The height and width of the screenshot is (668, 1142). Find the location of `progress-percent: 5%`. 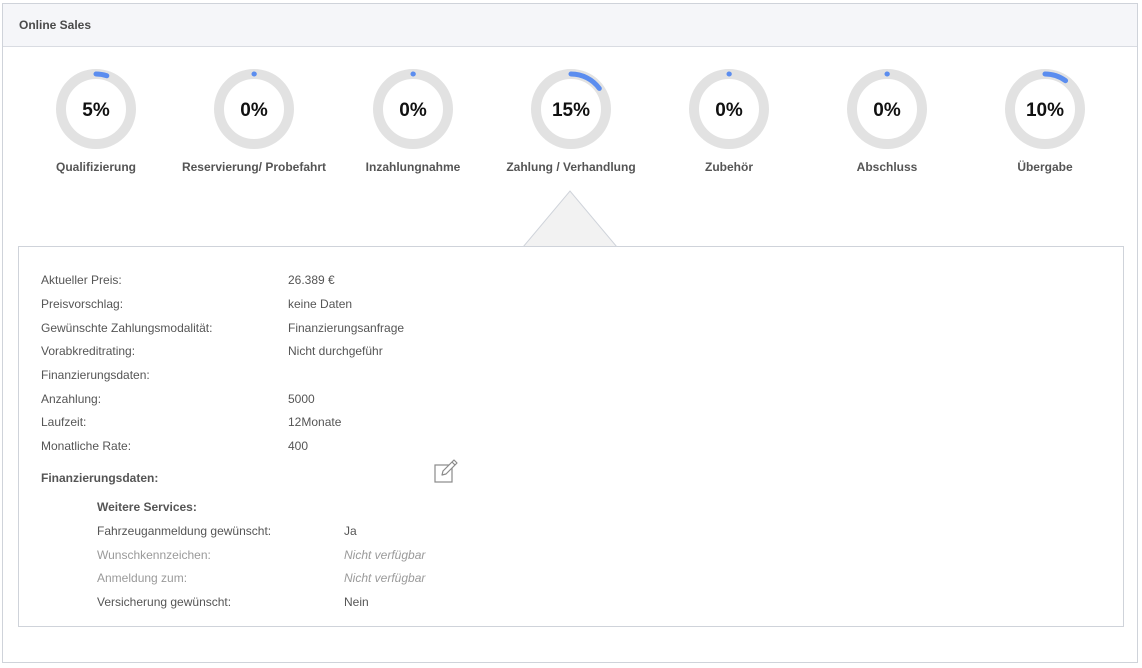

progress-percent: 5% is located at coordinates (96, 110).